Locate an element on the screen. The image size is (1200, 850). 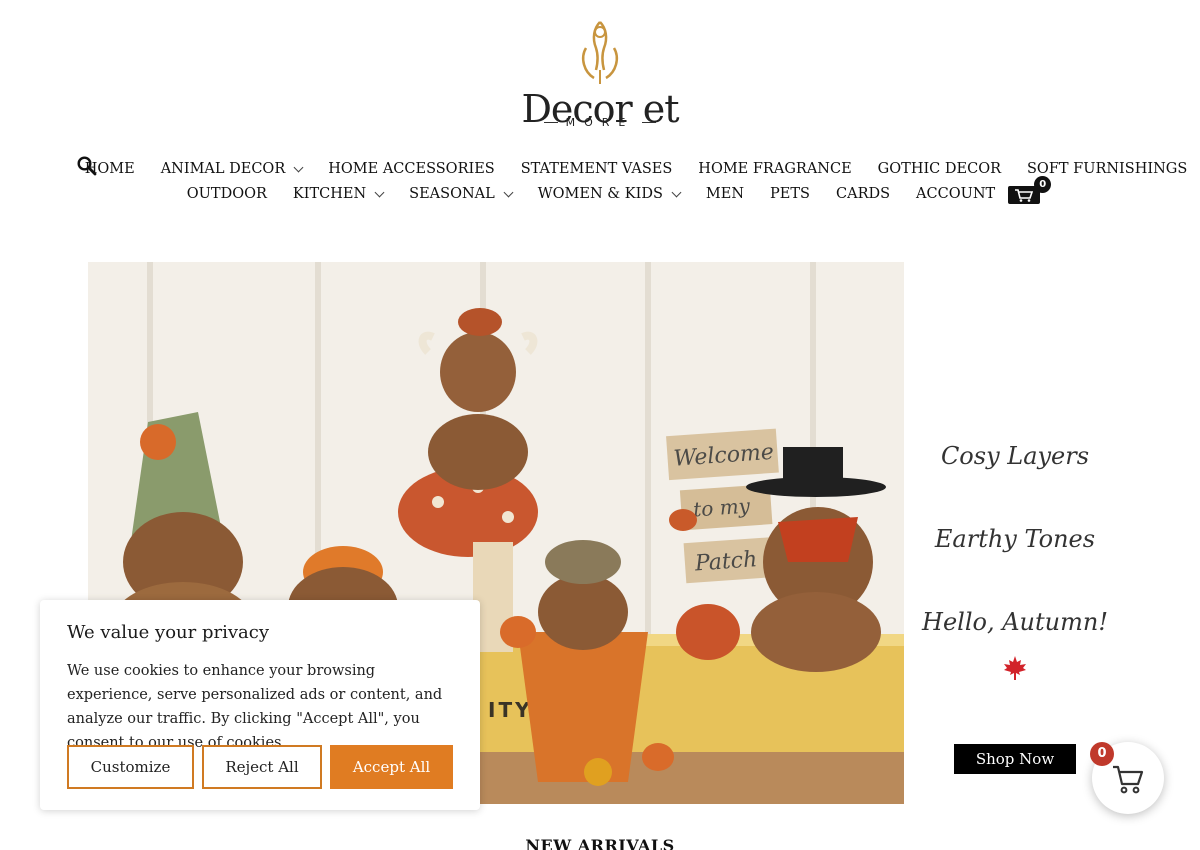
nav-home-accessories-label: HOME ACCESSORIES is located at coordinates (411, 169).